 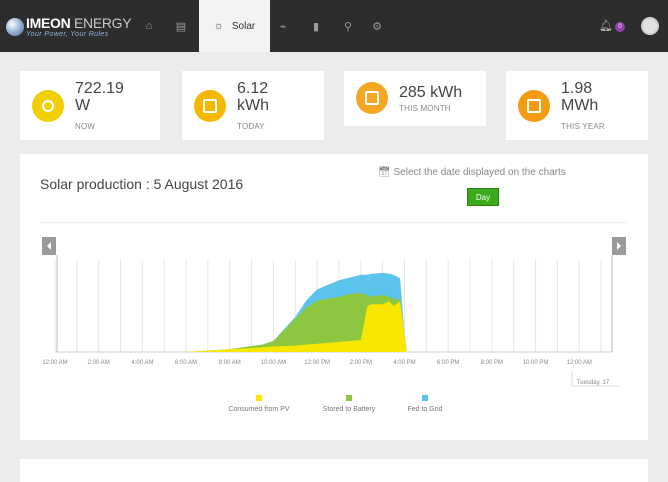 What do you see at coordinates (99, 363) in the screenshot?
I see `x-tick-label: 2:00 AM` at bounding box center [99, 363].